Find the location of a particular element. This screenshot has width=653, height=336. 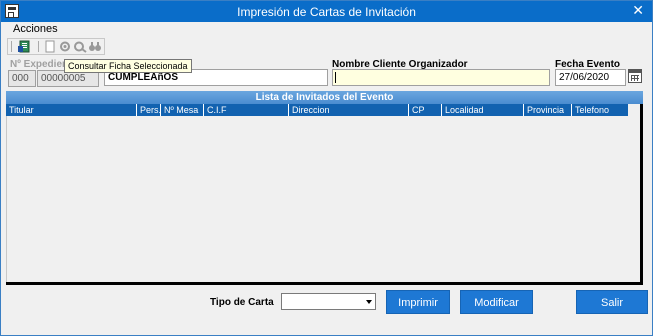

cliente-field is located at coordinates (441, 77).